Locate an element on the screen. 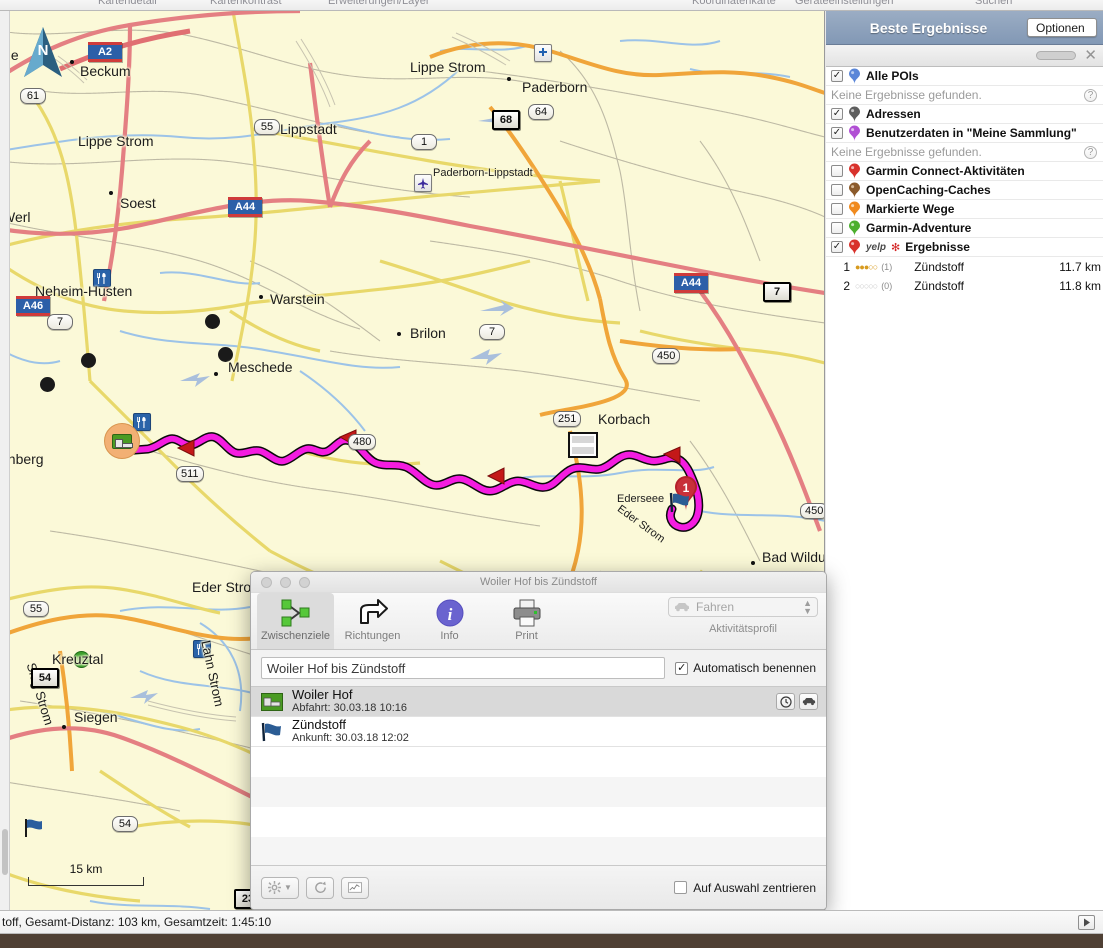 The image size is (1103, 948). route-name-input is located at coordinates (463, 668).